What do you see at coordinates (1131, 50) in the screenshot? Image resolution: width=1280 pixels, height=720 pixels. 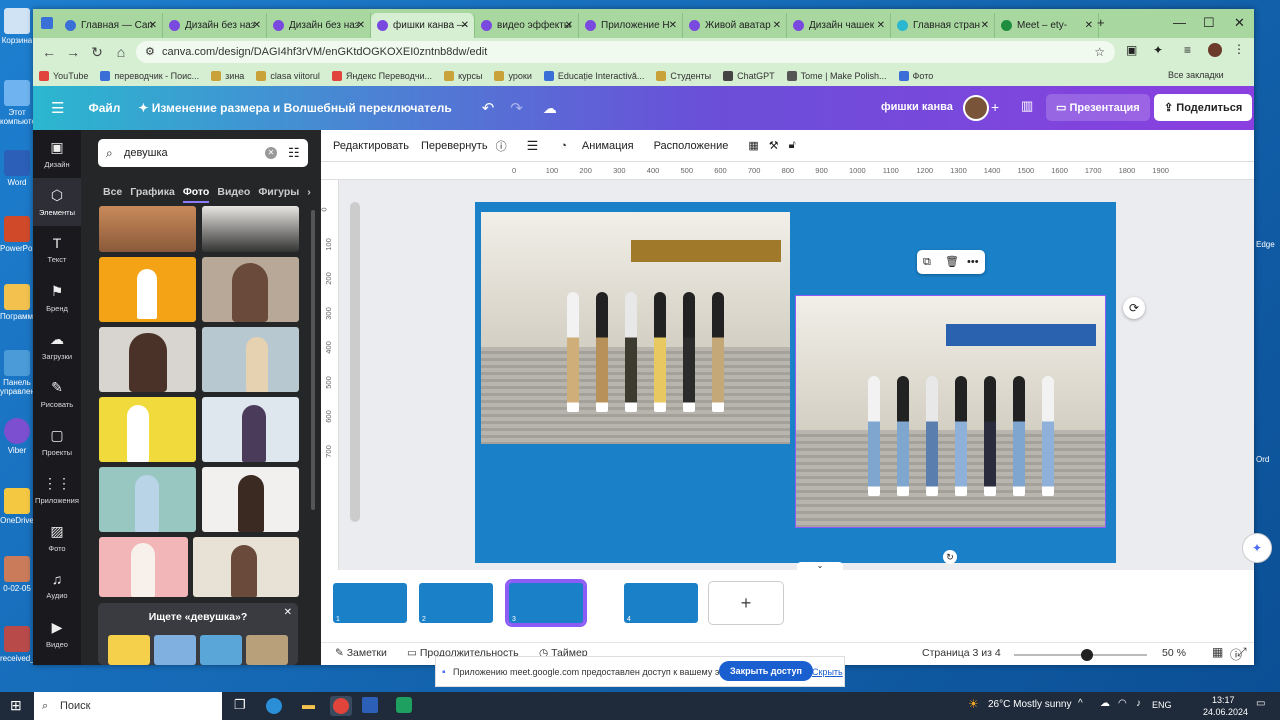 I see `extensions-icon: ▣` at bounding box center [1131, 50].